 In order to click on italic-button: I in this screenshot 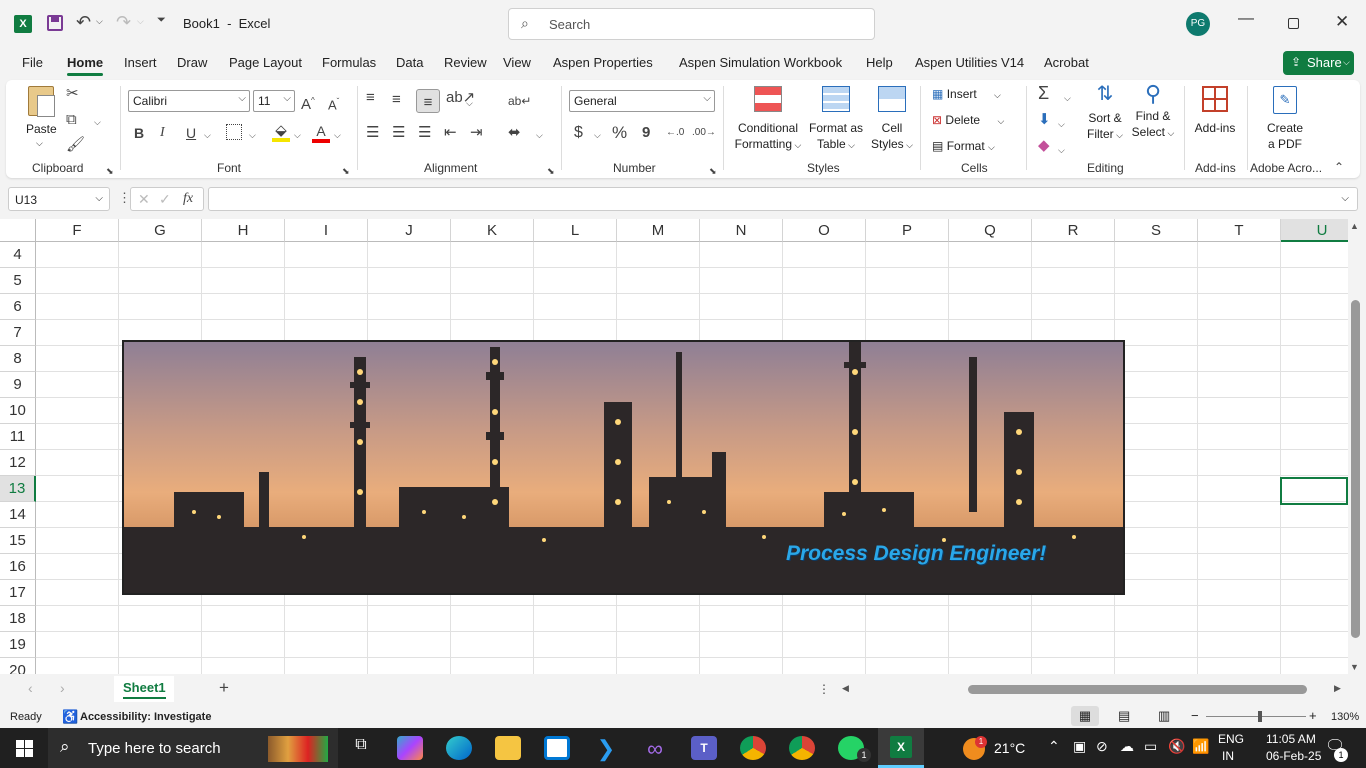, I will do `click(162, 133)`.